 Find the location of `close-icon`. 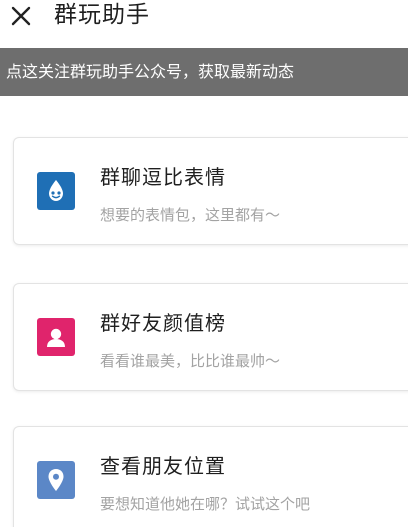

close-icon is located at coordinates (21, 16).